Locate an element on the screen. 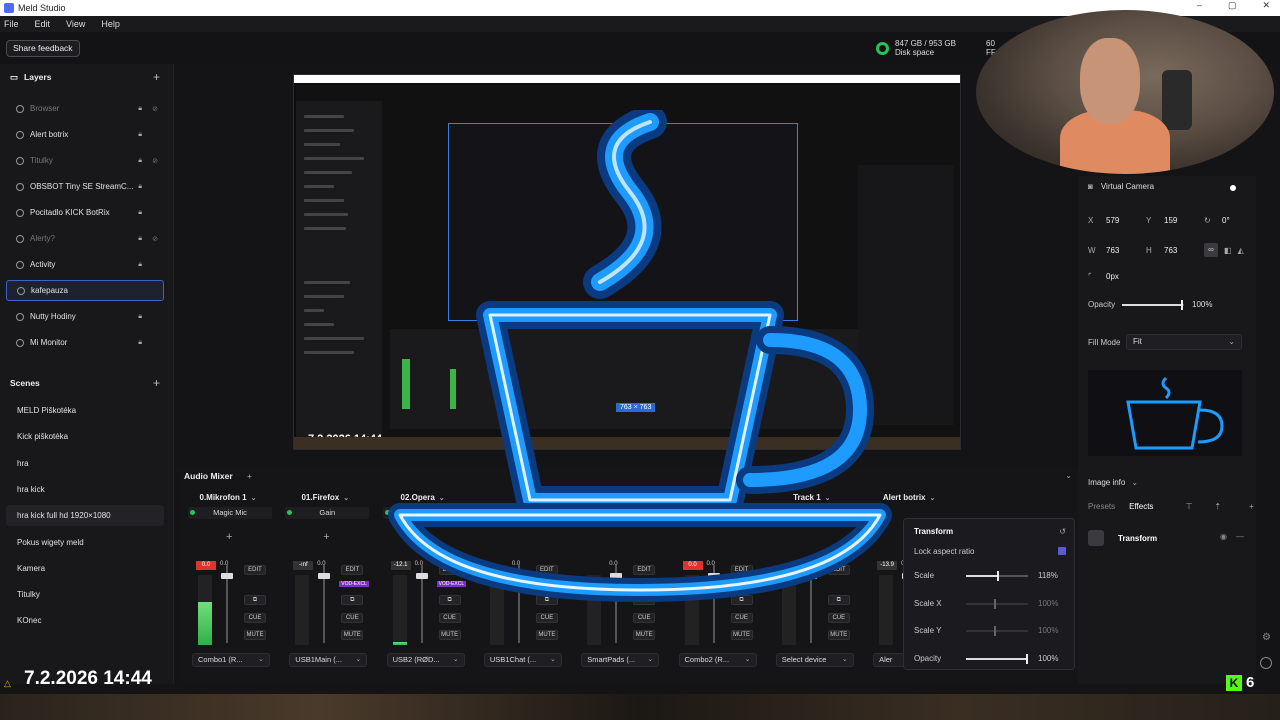 The height and width of the screenshot is (720, 1280). transform-opacity-slider is located at coordinates (997, 659).